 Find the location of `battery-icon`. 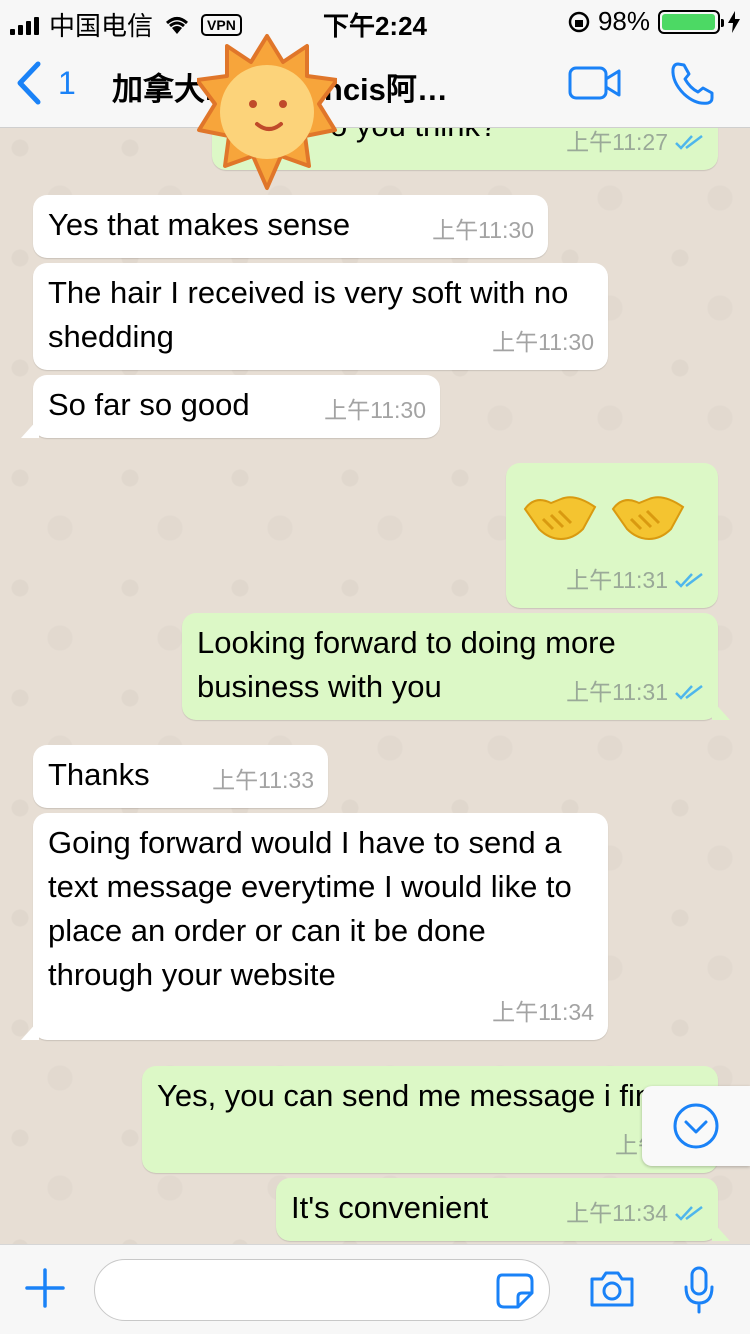

battery-icon is located at coordinates (691, 21).